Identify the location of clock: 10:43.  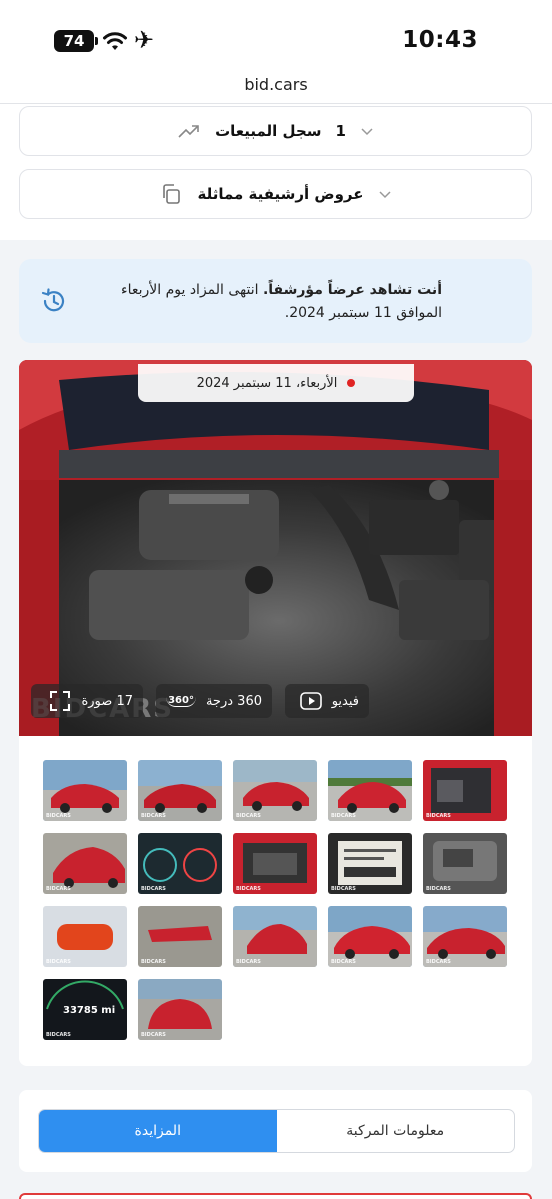
(440, 40).